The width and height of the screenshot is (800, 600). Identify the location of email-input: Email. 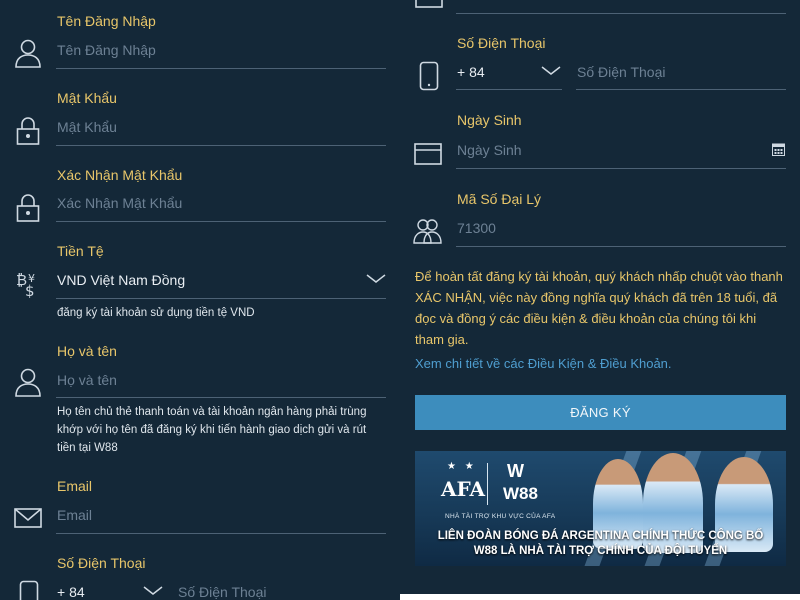
(74, 515).